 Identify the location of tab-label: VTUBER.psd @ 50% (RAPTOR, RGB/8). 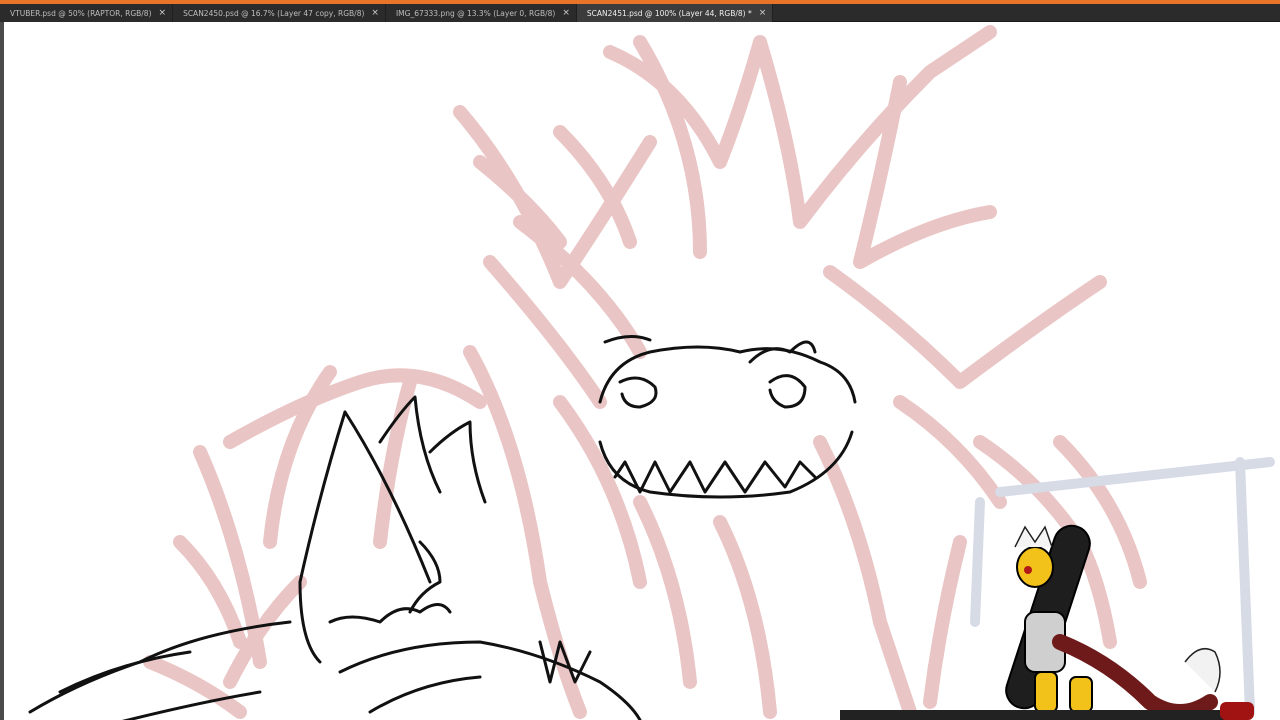
(81, 13).